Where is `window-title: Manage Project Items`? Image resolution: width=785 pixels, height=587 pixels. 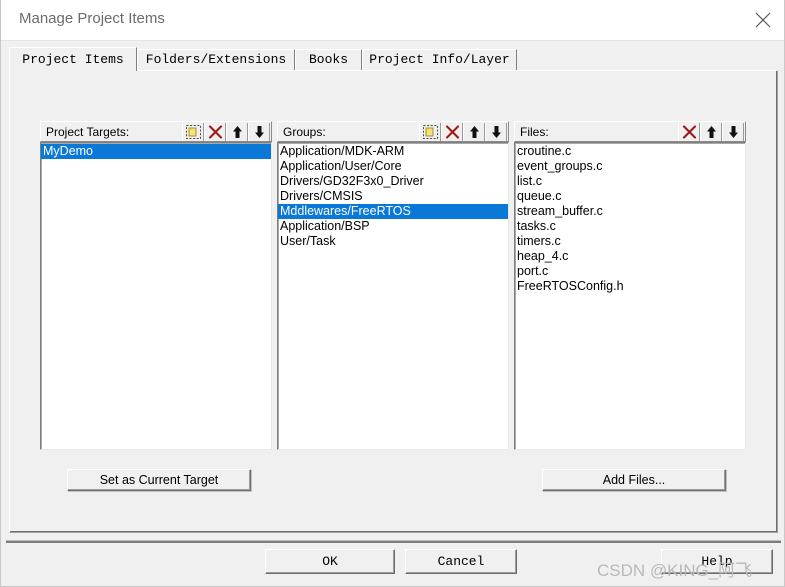 window-title: Manage Project Items is located at coordinates (92, 18).